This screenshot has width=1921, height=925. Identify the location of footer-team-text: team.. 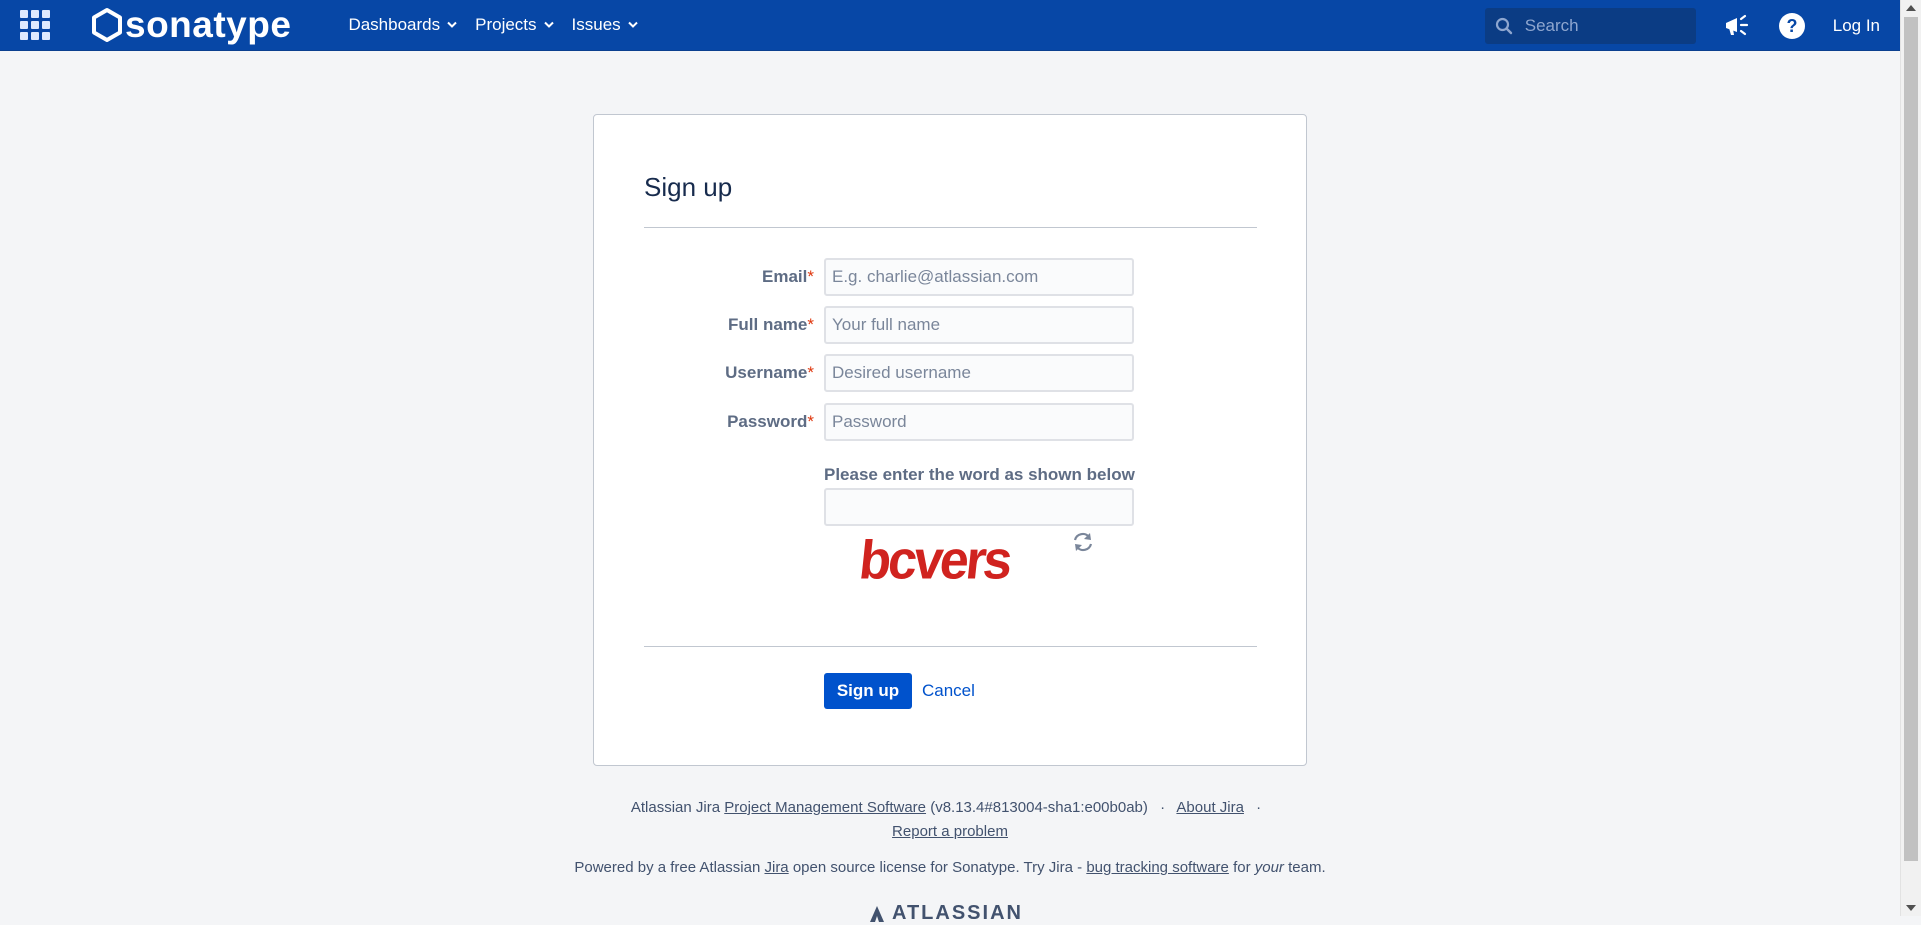
(1307, 867).